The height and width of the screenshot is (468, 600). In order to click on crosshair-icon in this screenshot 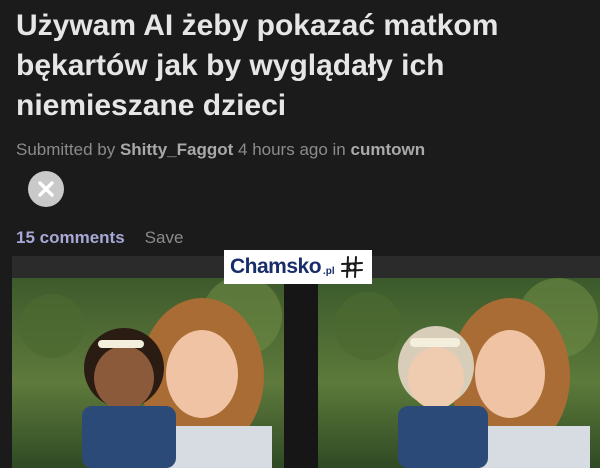, I will do `click(352, 267)`.